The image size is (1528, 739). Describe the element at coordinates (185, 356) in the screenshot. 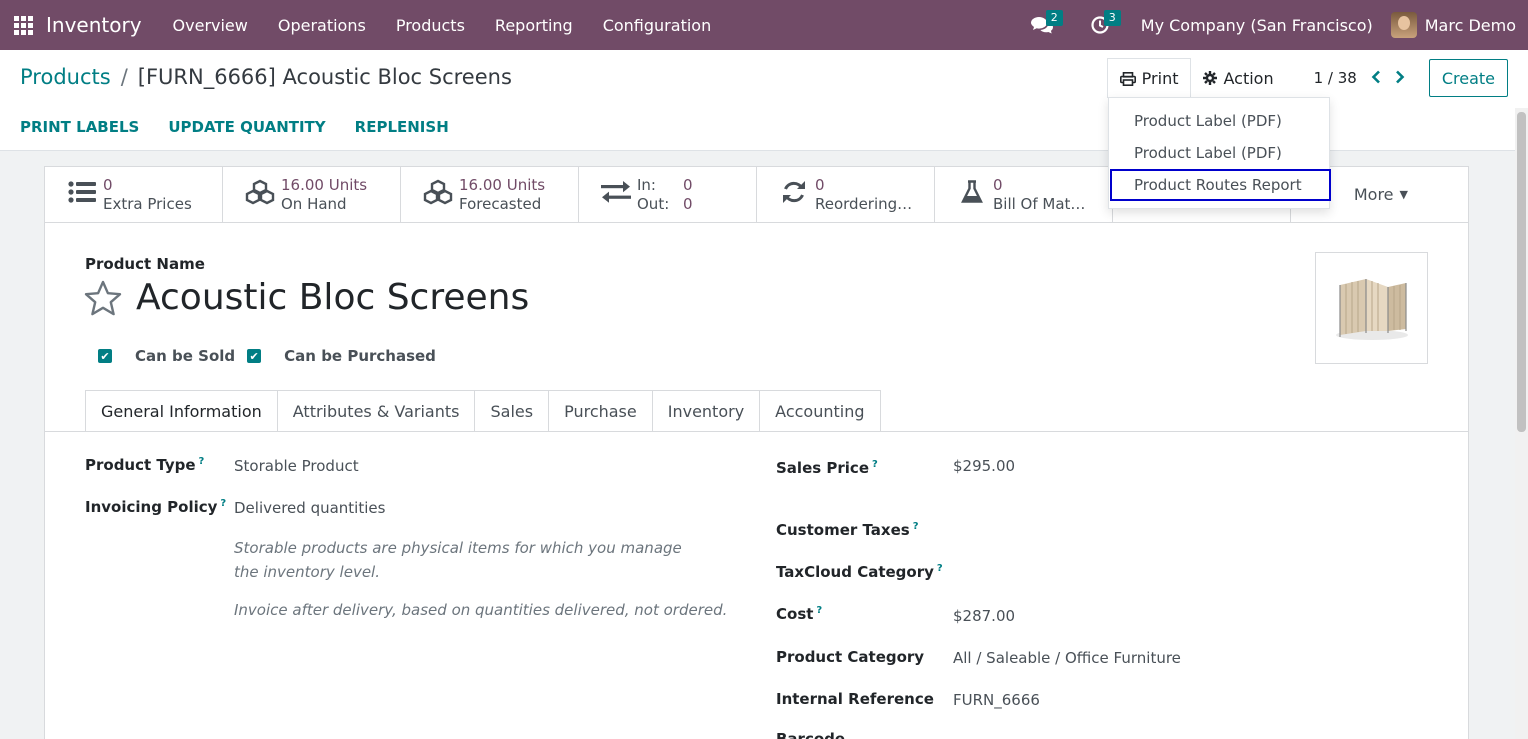

I see `can-be-sold-label: Can be Sold` at that location.